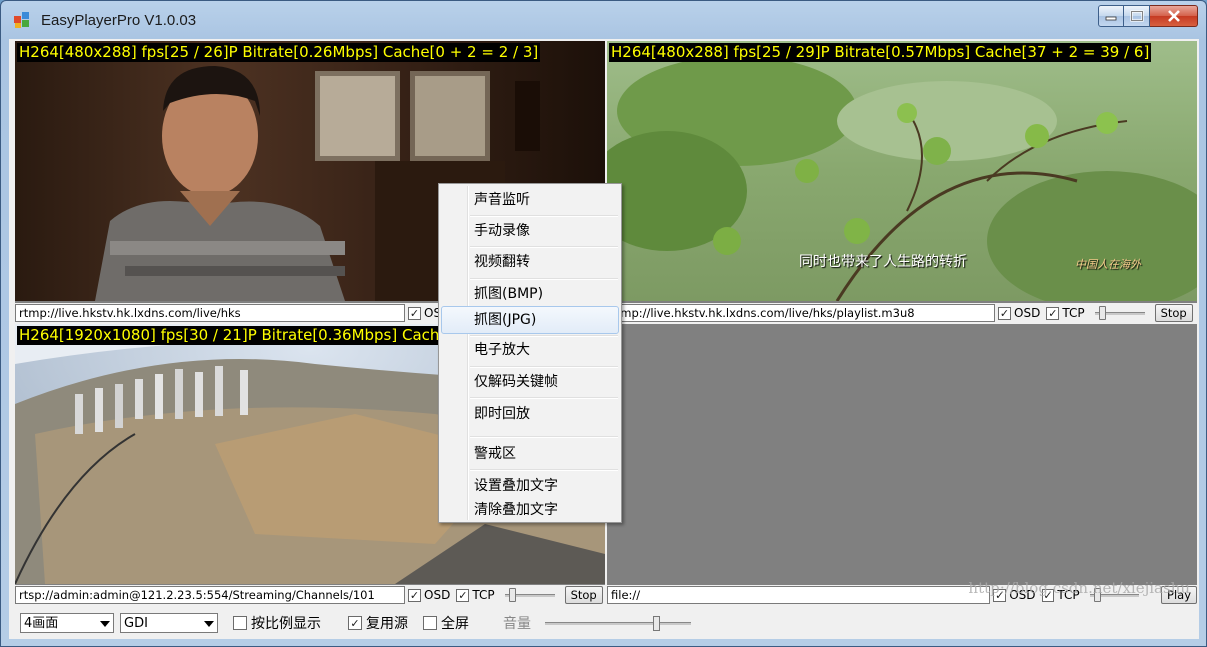 Image resolution: width=1207 pixels, height=647 pixels. What do you see at coordinates (530, 200) in the screenshot?
I see `menu-item-audio-monitor: 声音监听` at bounding box center [530, 200].